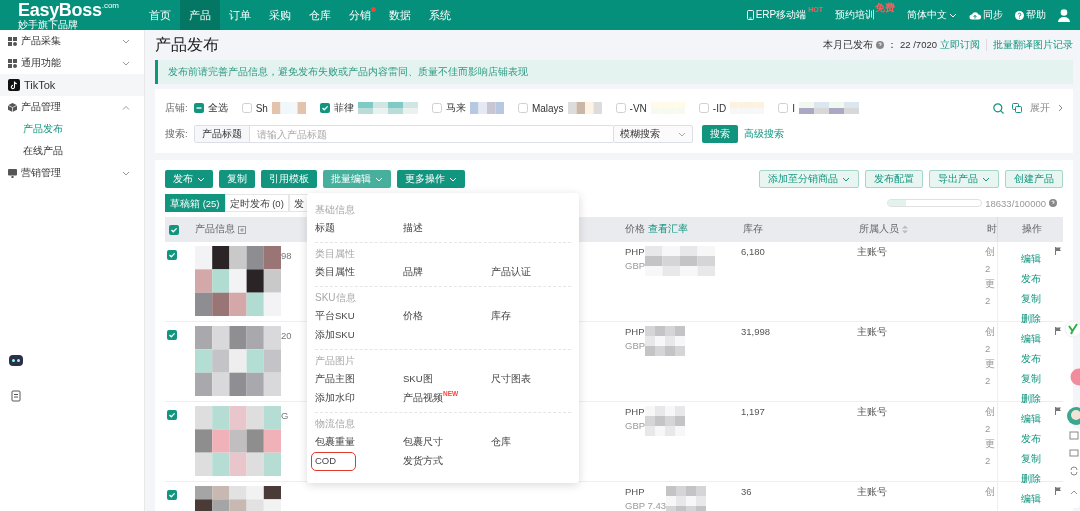 Image resolution: width=1080 pixels, height=511 pixels. Describe the element at coordinates (72, 173) in the screenshot. I see `sidebar-item: 营销管理` at that location.